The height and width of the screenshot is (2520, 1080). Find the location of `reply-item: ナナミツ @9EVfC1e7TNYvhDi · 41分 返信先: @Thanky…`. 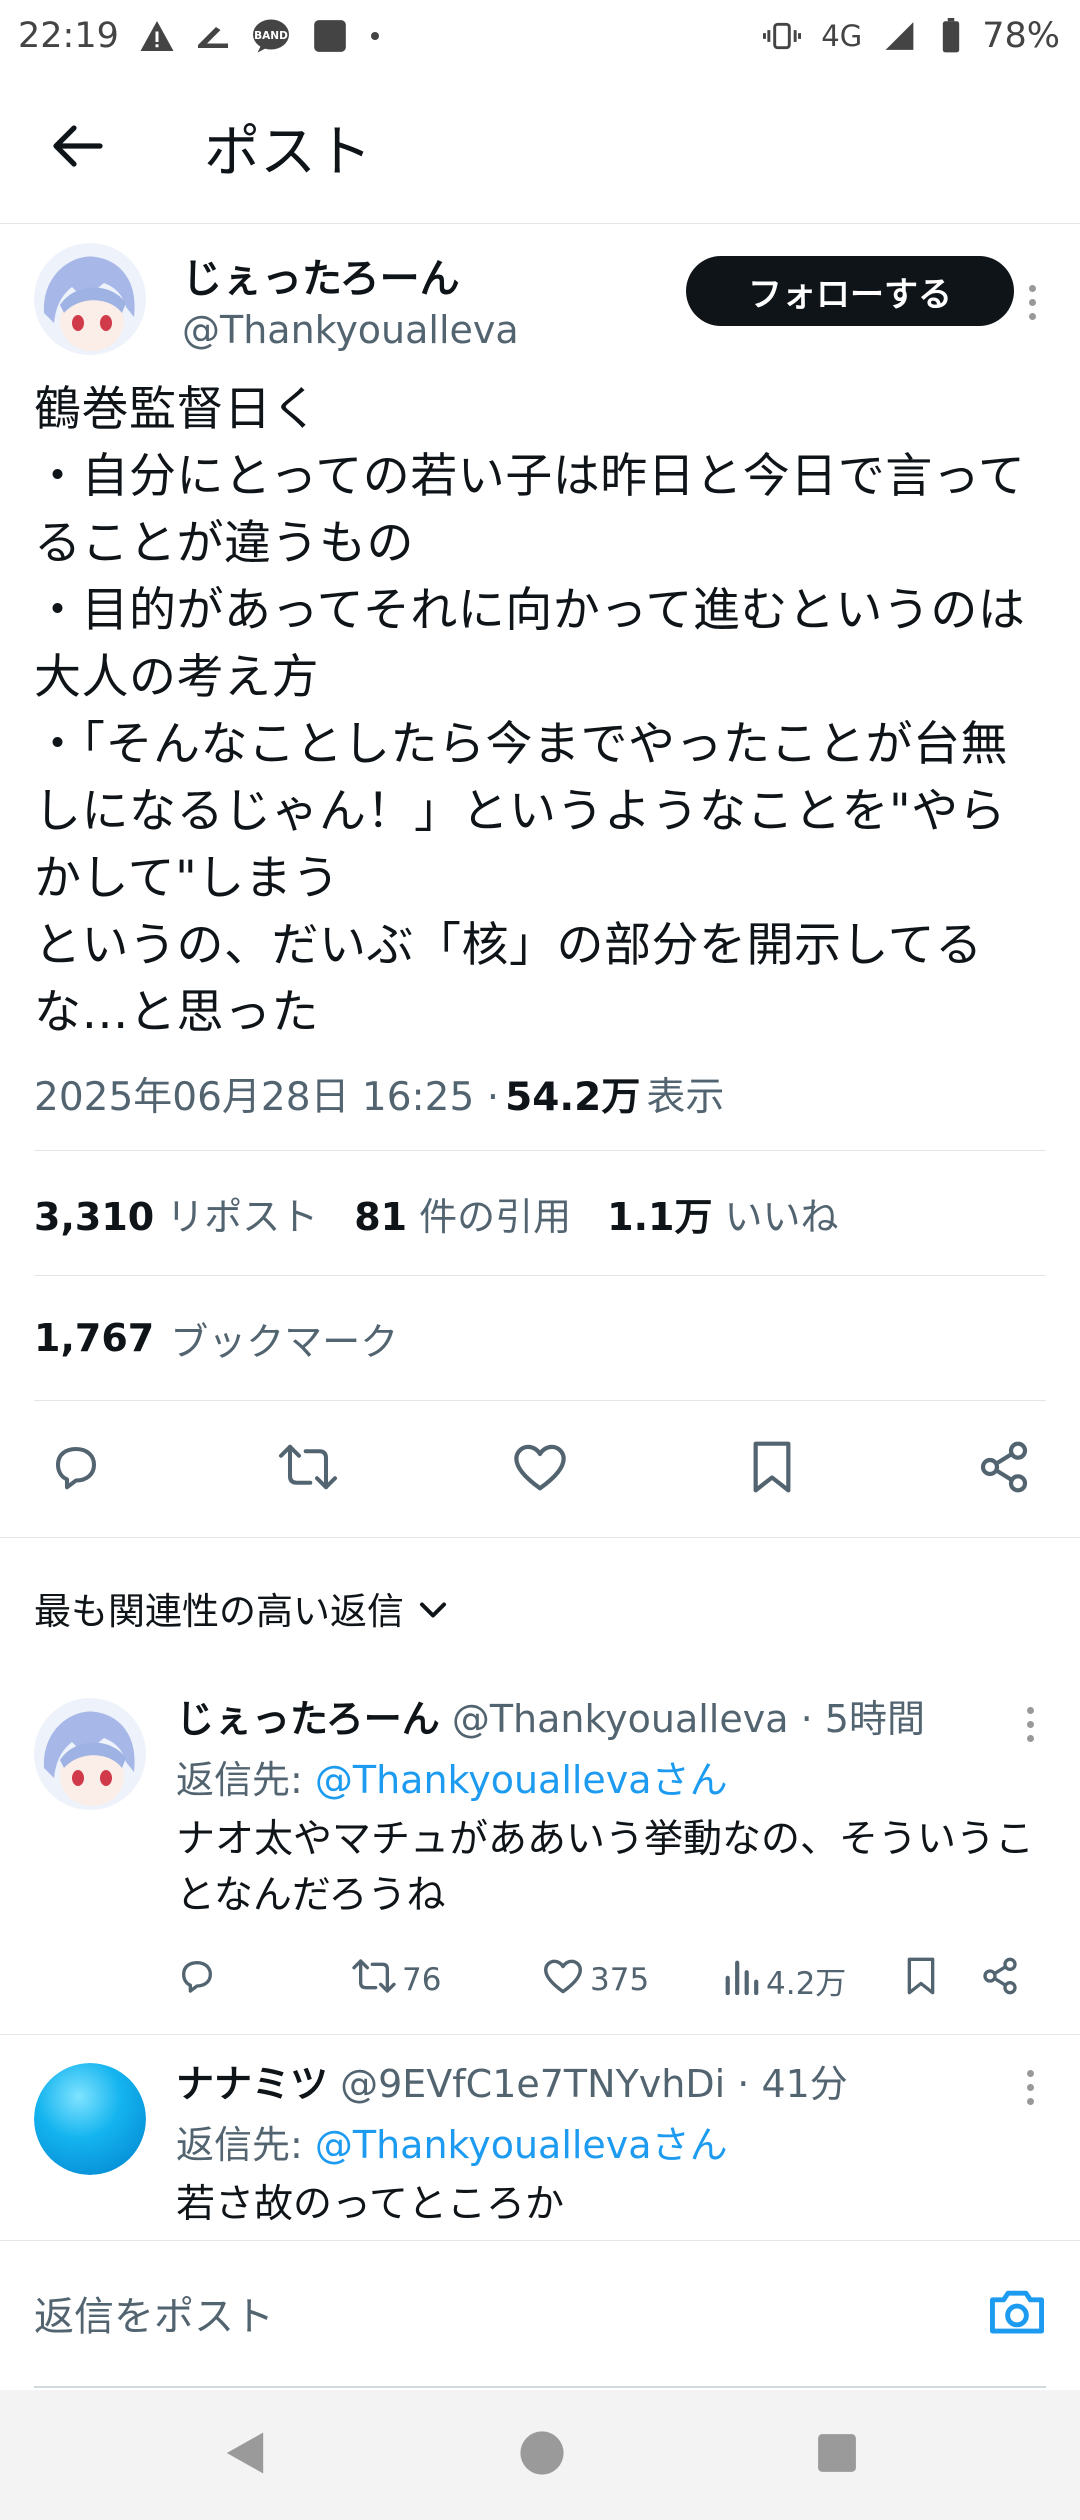

reply-item: ナナミツ @9EVfC1e7TNYvhDi · 41分 返信先: @Thanky… is located at coordinates (540, 2134).